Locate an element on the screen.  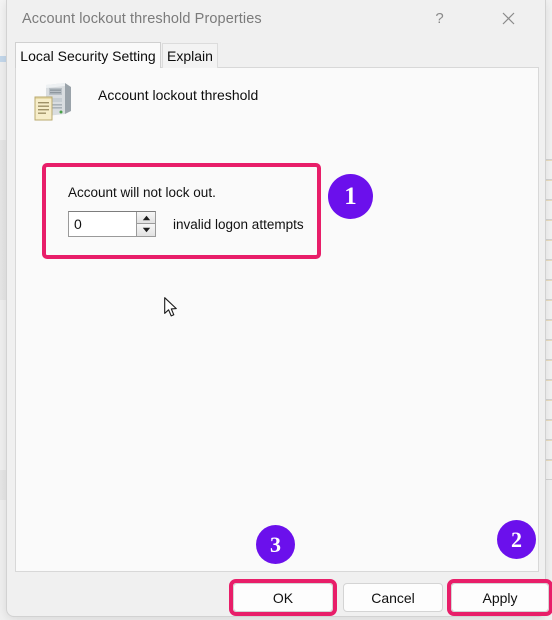
tab-explain-label: Explain is located at coordinates (190, 56).